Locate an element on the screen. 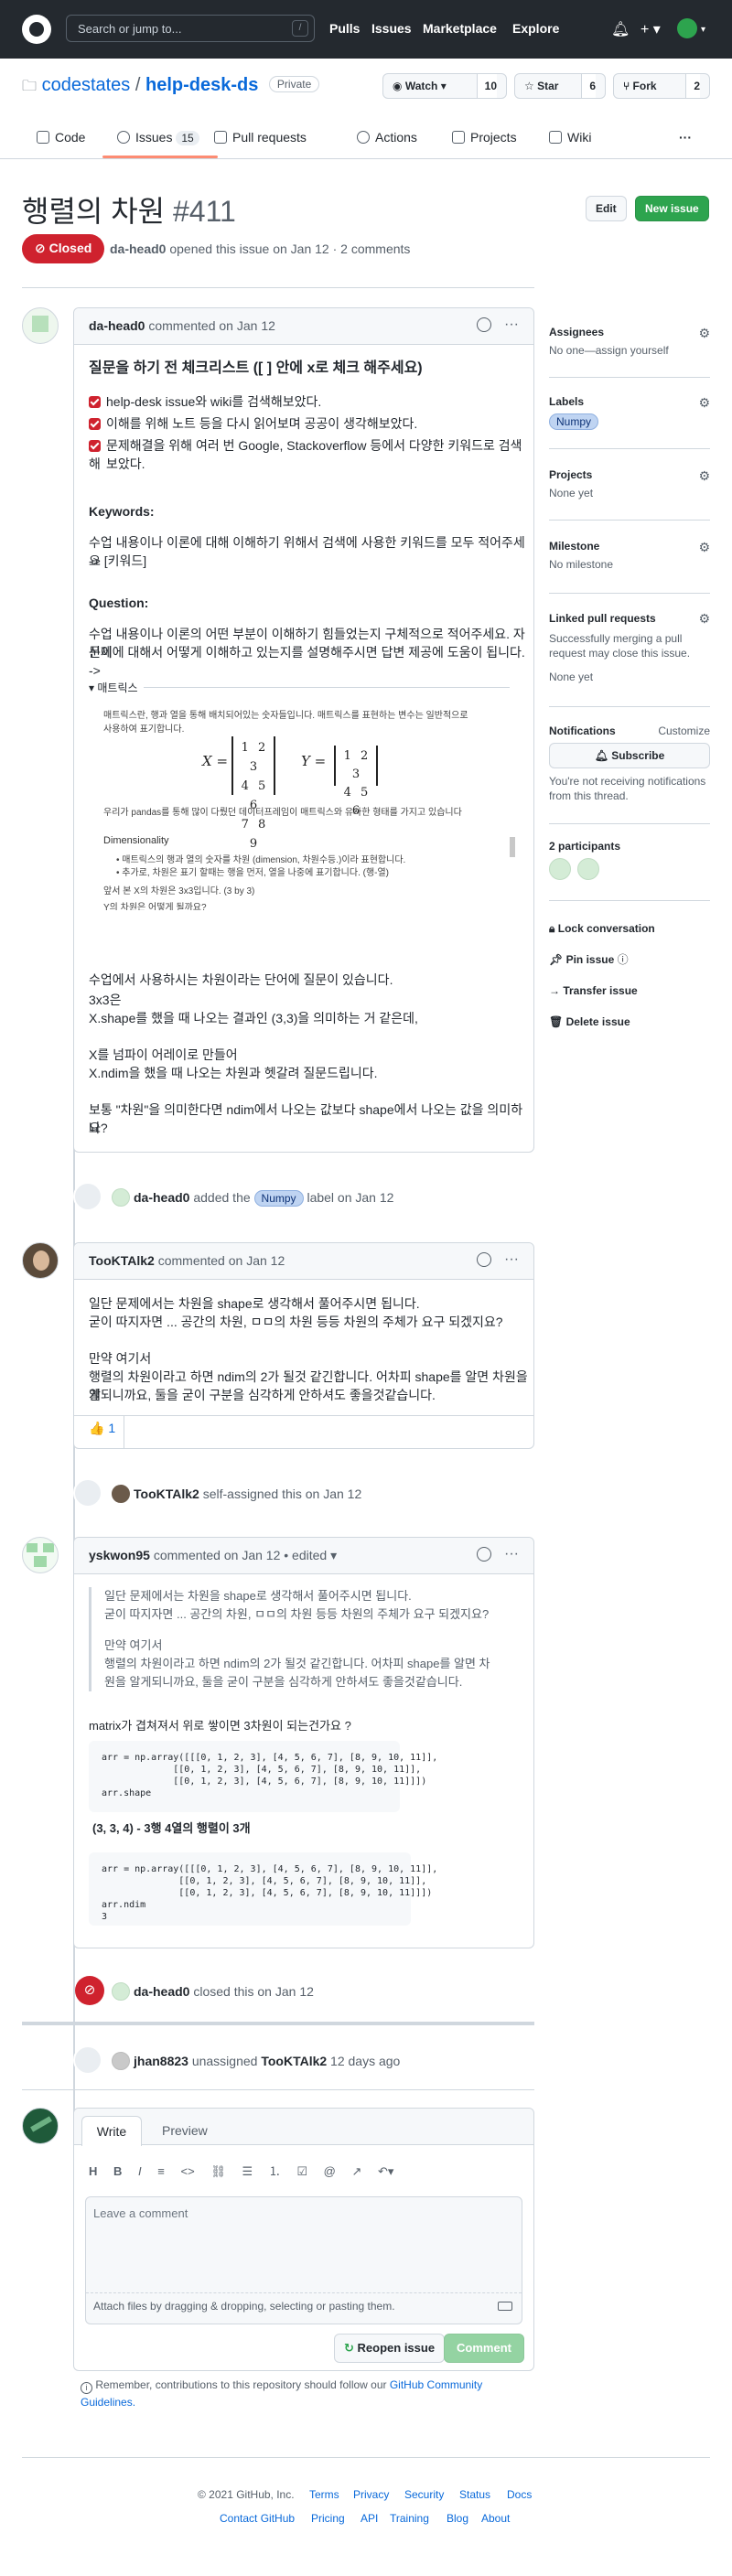 The width and height of the screenshot is (732, 2576). nav-explore: Explore is located at coordinates (536, 29).